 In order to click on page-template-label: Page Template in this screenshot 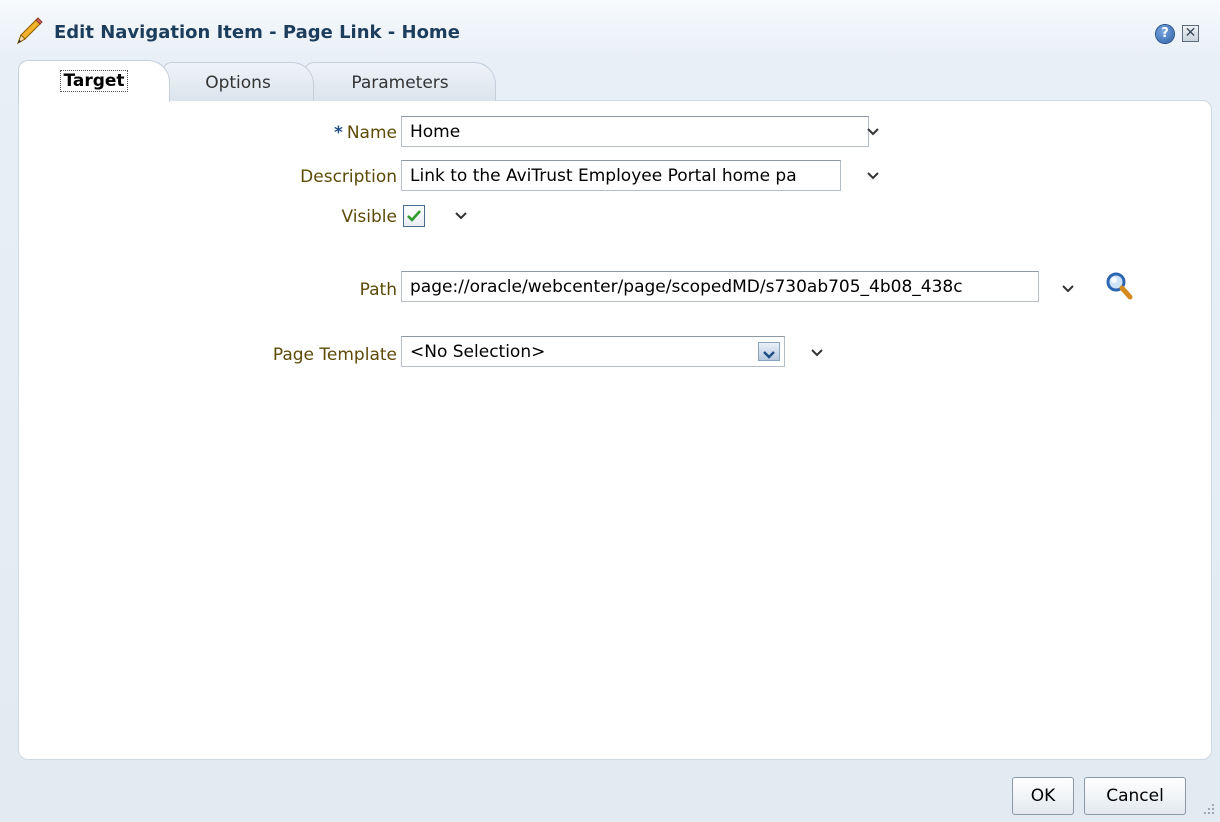, I will do `click(334, 355)`.